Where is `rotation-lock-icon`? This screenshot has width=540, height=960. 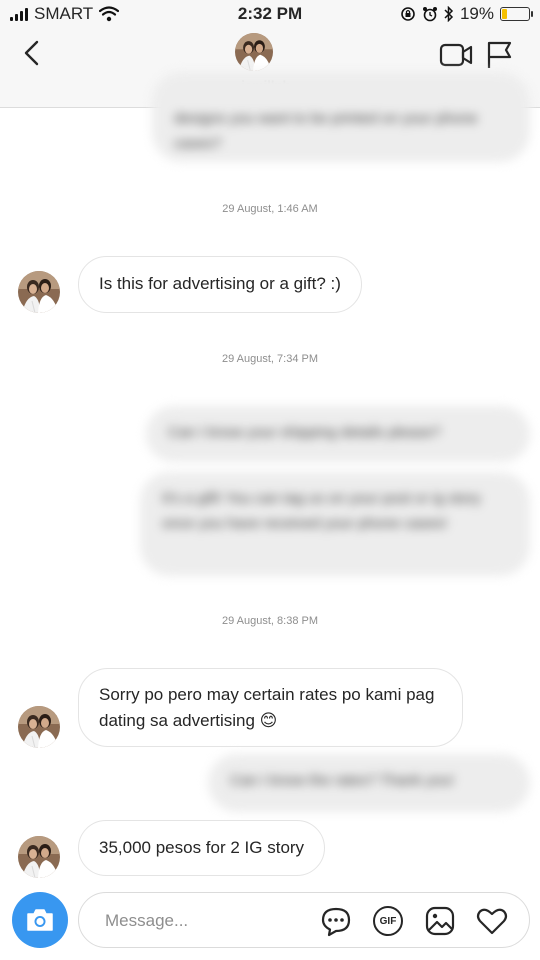
rotation-lock-icon is located at coordinates (408, 14).